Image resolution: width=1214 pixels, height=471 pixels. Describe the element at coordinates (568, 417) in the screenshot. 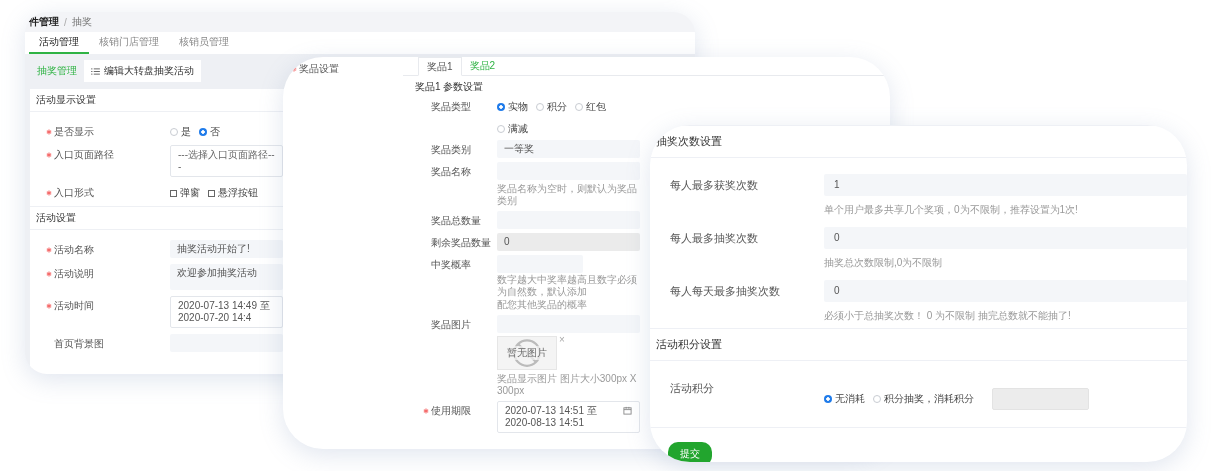

I see `date-range-field: 2020-07-13 14:51 至 2020-08-13 14:51` at that location.